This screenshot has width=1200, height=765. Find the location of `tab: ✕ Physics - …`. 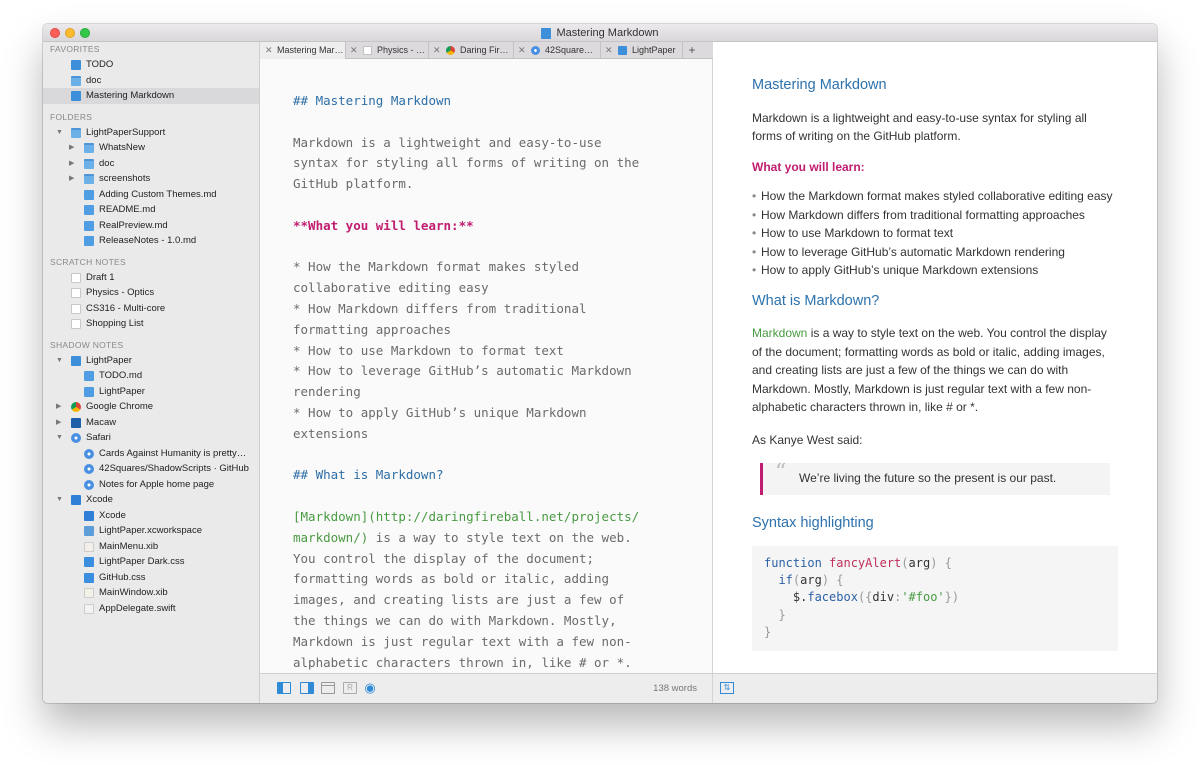

tab: ✕ Physics - … is located at coordinates (387, 50).